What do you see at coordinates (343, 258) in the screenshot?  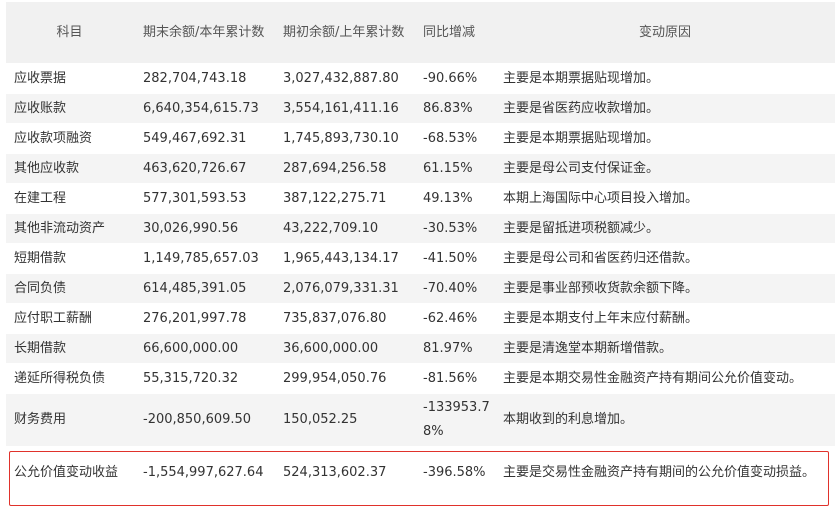 I see `cell-opening: 1,965,443,134.17` at bounding box center [343, 258].